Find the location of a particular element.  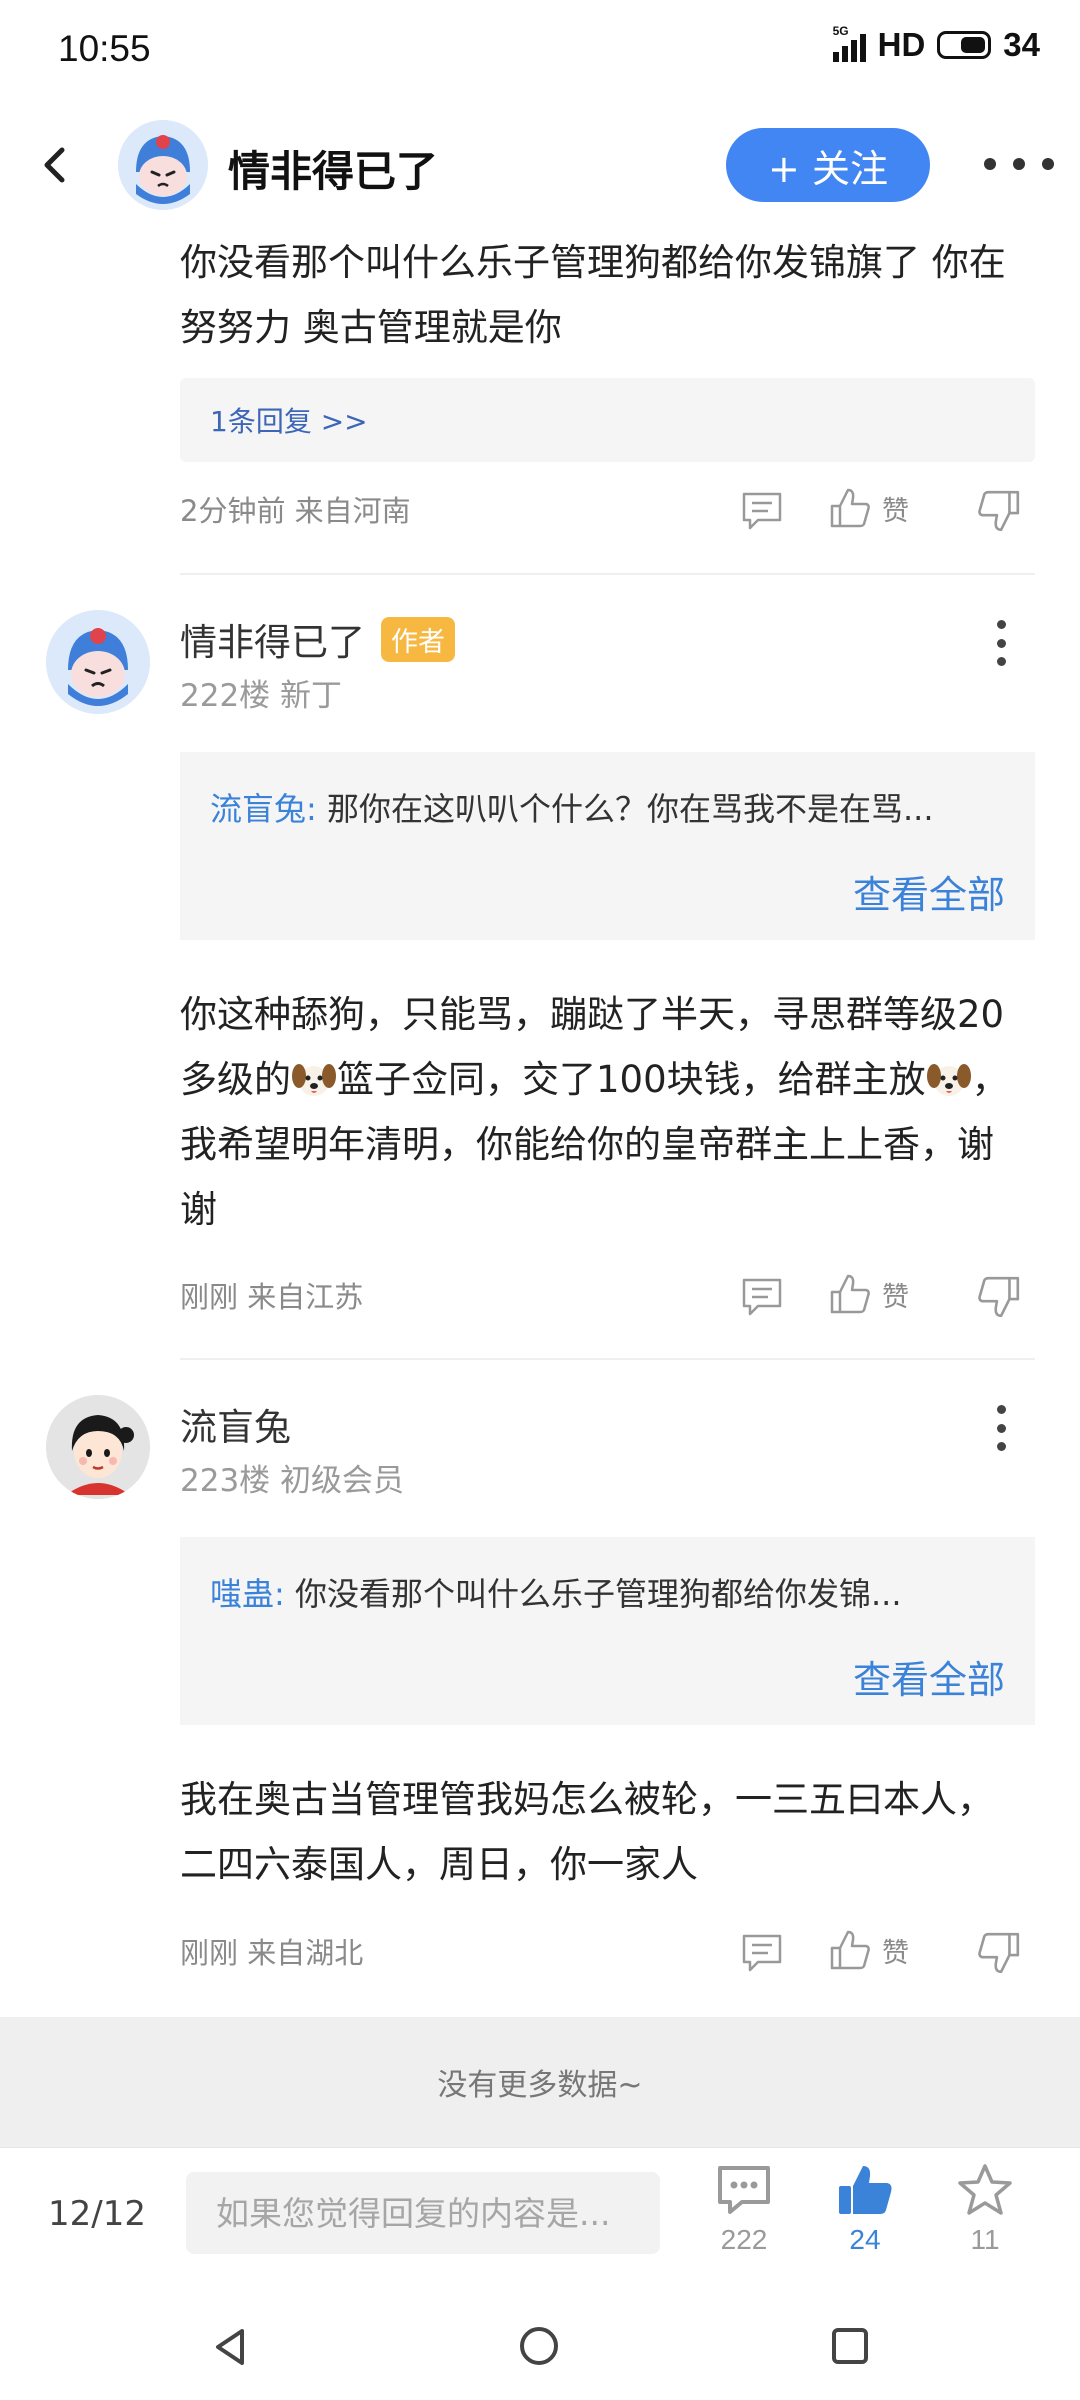

author-avatar is located at coordinates (163, 165).